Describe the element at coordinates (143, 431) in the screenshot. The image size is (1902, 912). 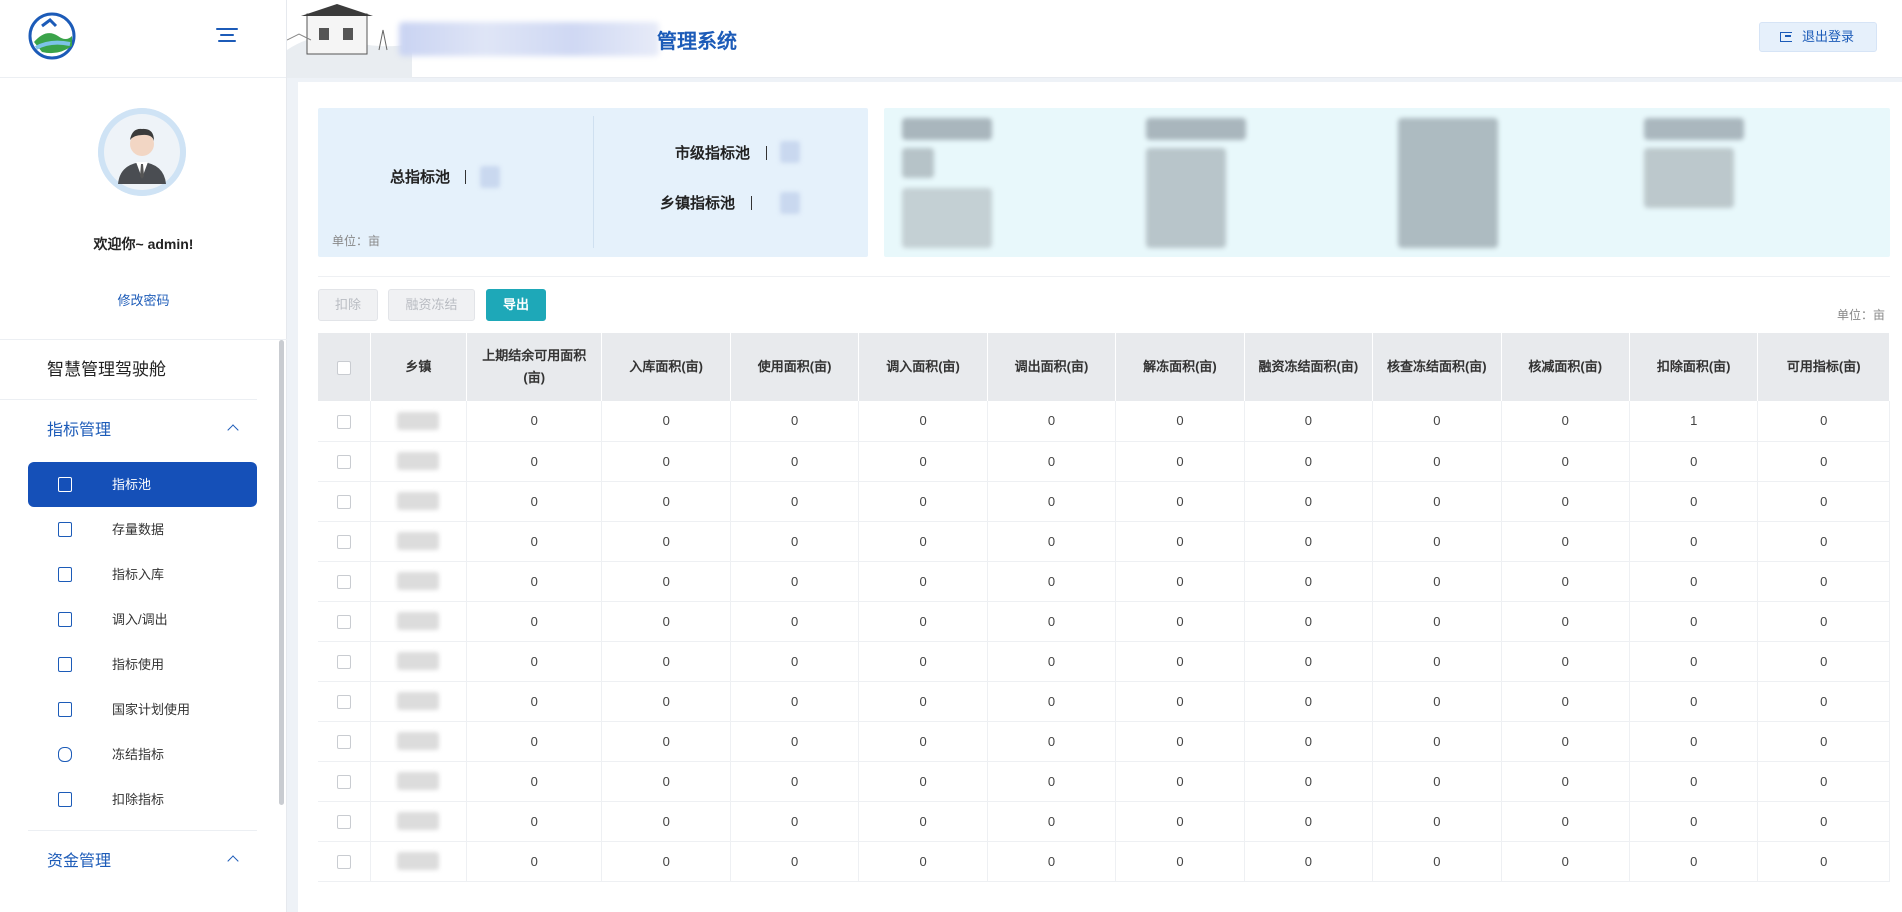
I see `nav-section-indicator: 指标管理` at that location.